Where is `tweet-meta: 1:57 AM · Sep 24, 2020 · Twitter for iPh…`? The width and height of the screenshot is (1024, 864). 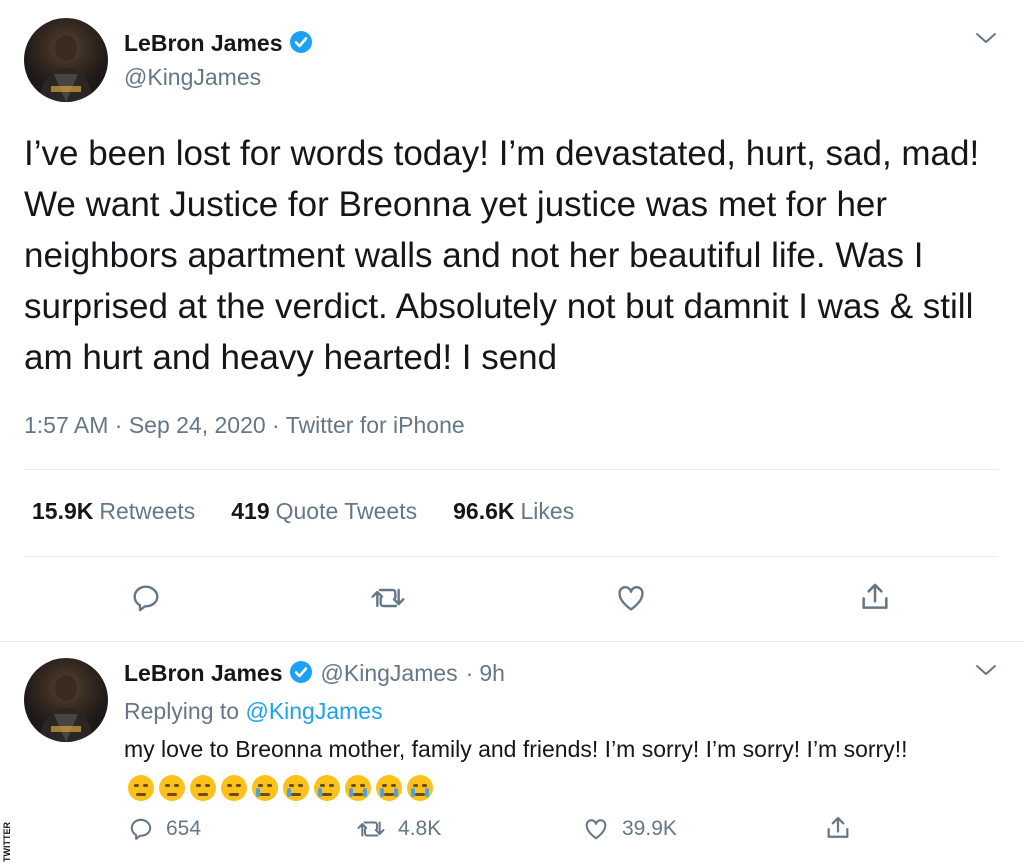 tweet-meta: 1:57 AM · Sep 24, 2020 · Twitter for iPh… is located at coordinates (244, 425).